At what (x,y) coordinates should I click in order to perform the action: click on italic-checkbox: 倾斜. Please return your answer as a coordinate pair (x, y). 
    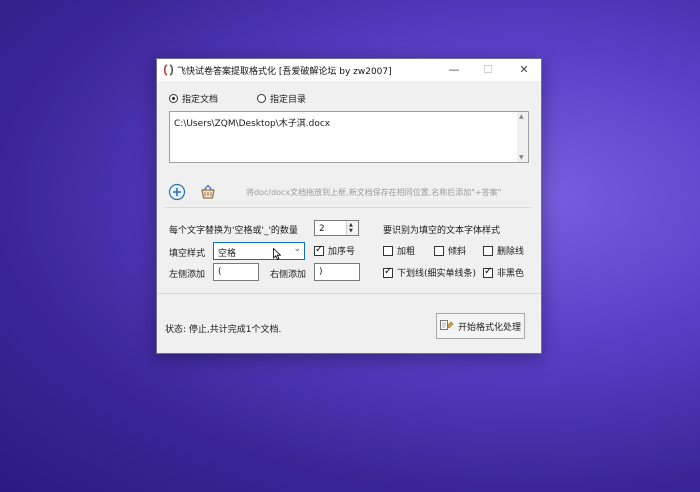
    Looking at the image, I should click on (450, 250).